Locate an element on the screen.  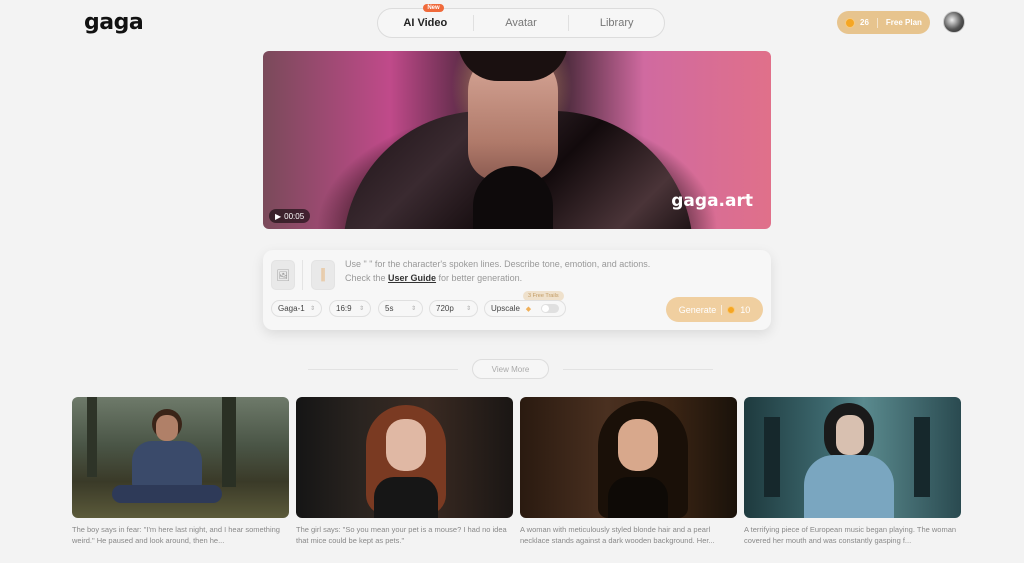
image-icon: 🖼 is located at coordinates (283, 275).